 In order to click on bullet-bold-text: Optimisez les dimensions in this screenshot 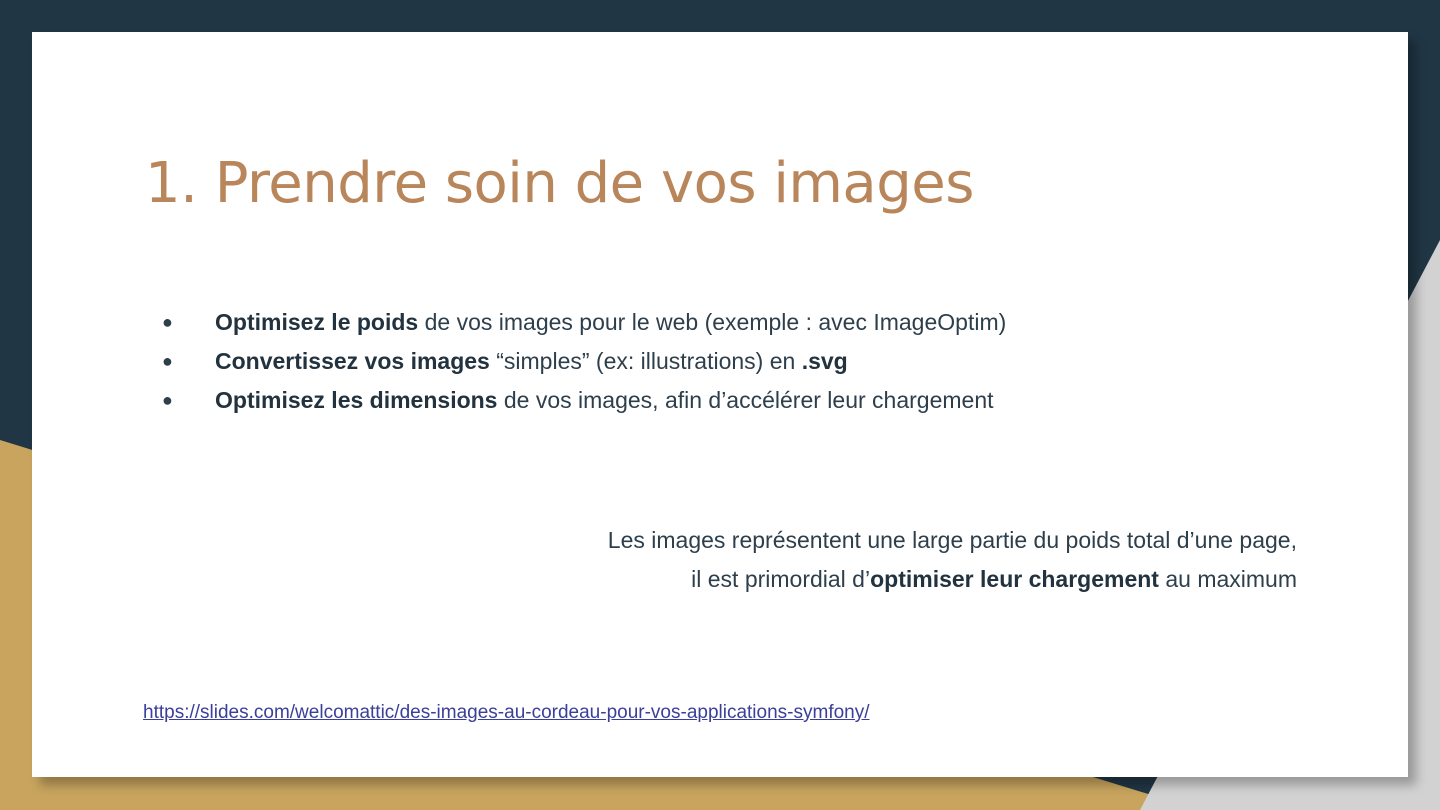, I will do `click(356, 400)`.